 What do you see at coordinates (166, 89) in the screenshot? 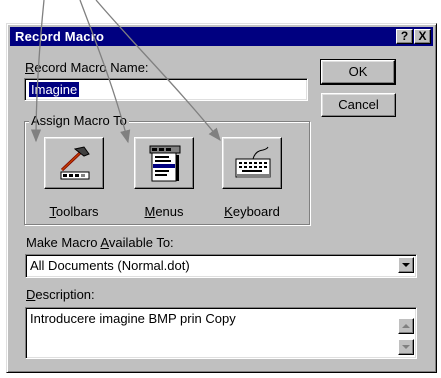
I see `macro-name-input: Imagine` at bounding box center [166, 89].